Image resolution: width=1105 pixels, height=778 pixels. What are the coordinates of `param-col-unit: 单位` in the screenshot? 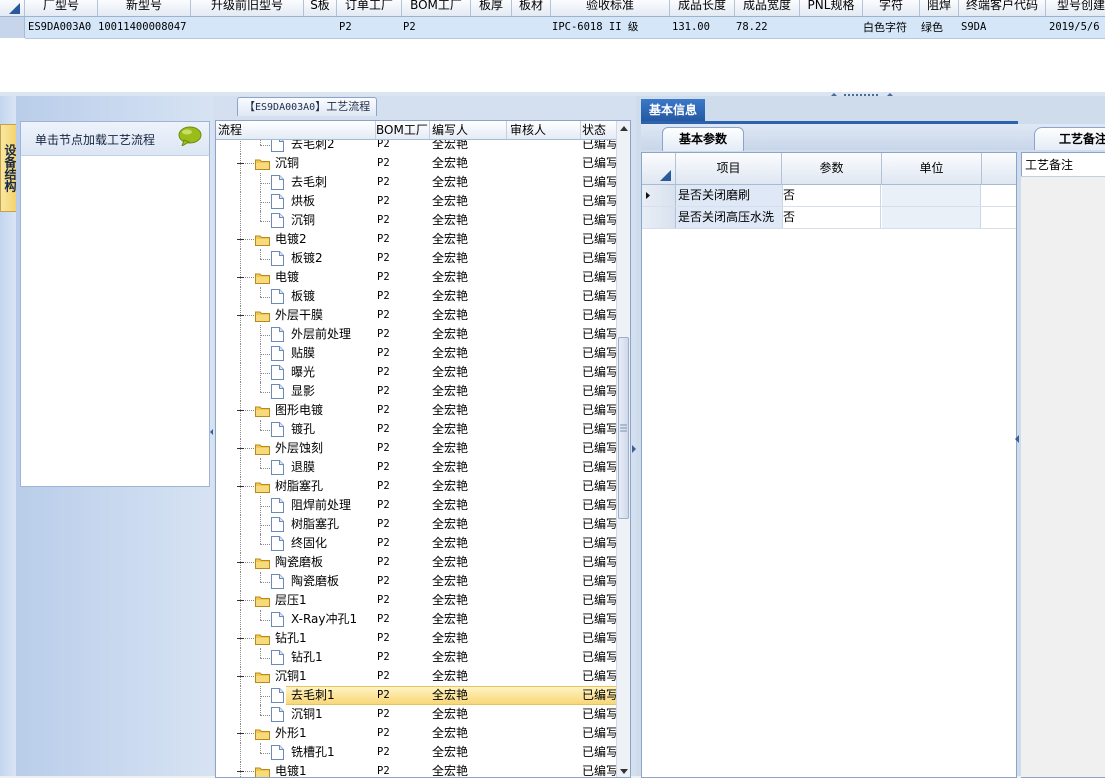 It's located at (932, 169).